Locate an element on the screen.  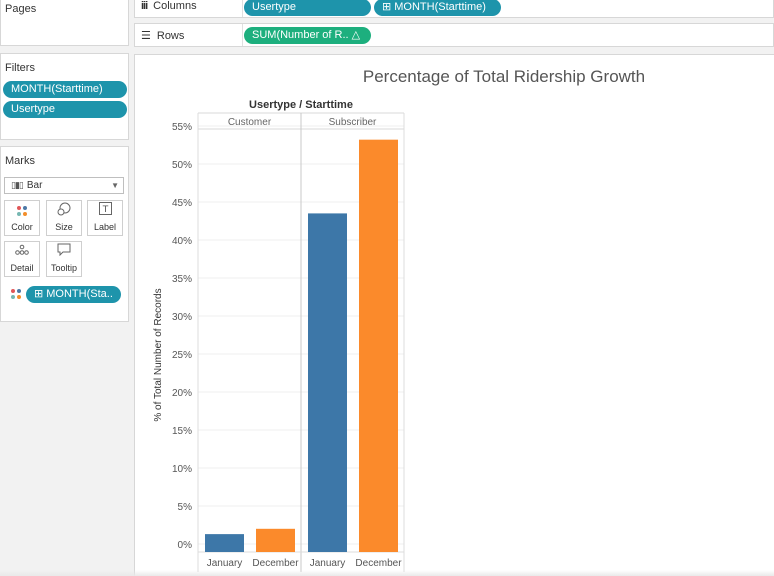
y-tick-label: 20% is located at coordinates (182, 393).